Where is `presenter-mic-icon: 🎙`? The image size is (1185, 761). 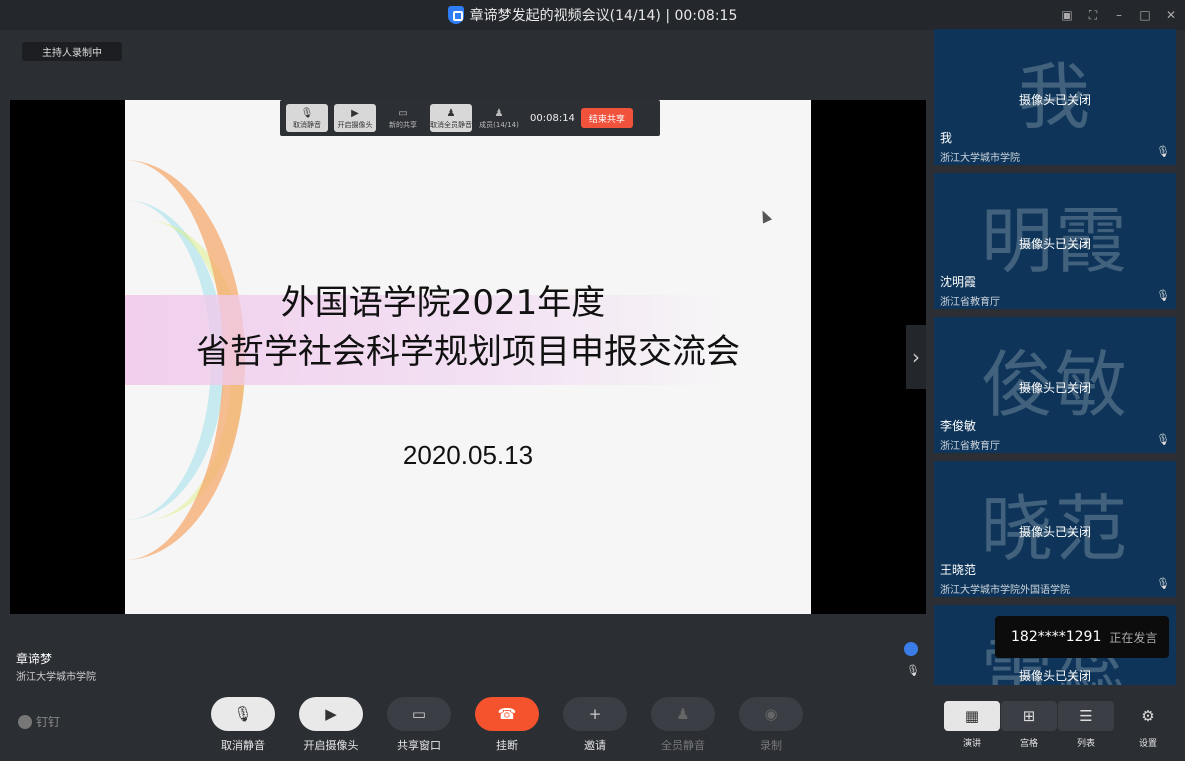 presenter-mic-icon: 🎙 is located at coordinates (913, 670).